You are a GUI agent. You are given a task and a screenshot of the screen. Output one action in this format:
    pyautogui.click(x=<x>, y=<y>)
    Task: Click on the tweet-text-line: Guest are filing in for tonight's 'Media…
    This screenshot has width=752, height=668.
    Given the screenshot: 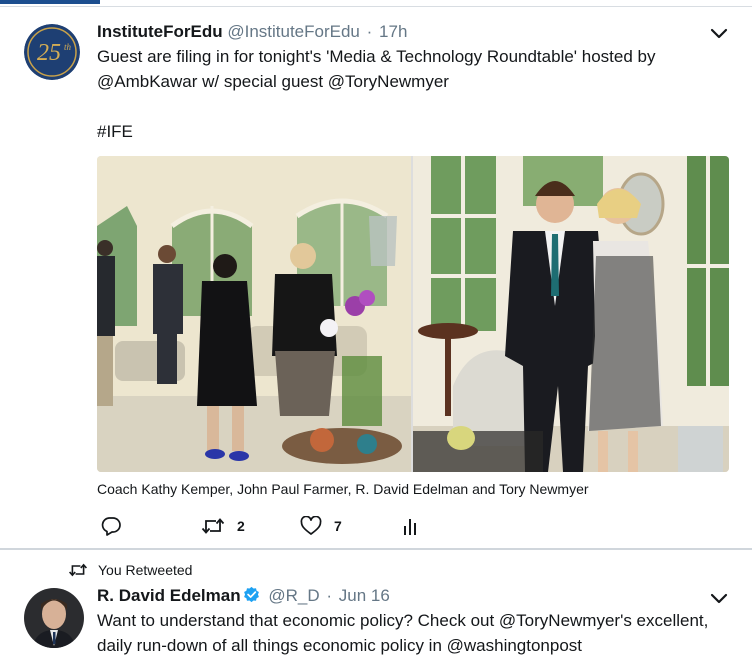 What is the action you would take?
    pyautogui.click(x=376, y=56)
    